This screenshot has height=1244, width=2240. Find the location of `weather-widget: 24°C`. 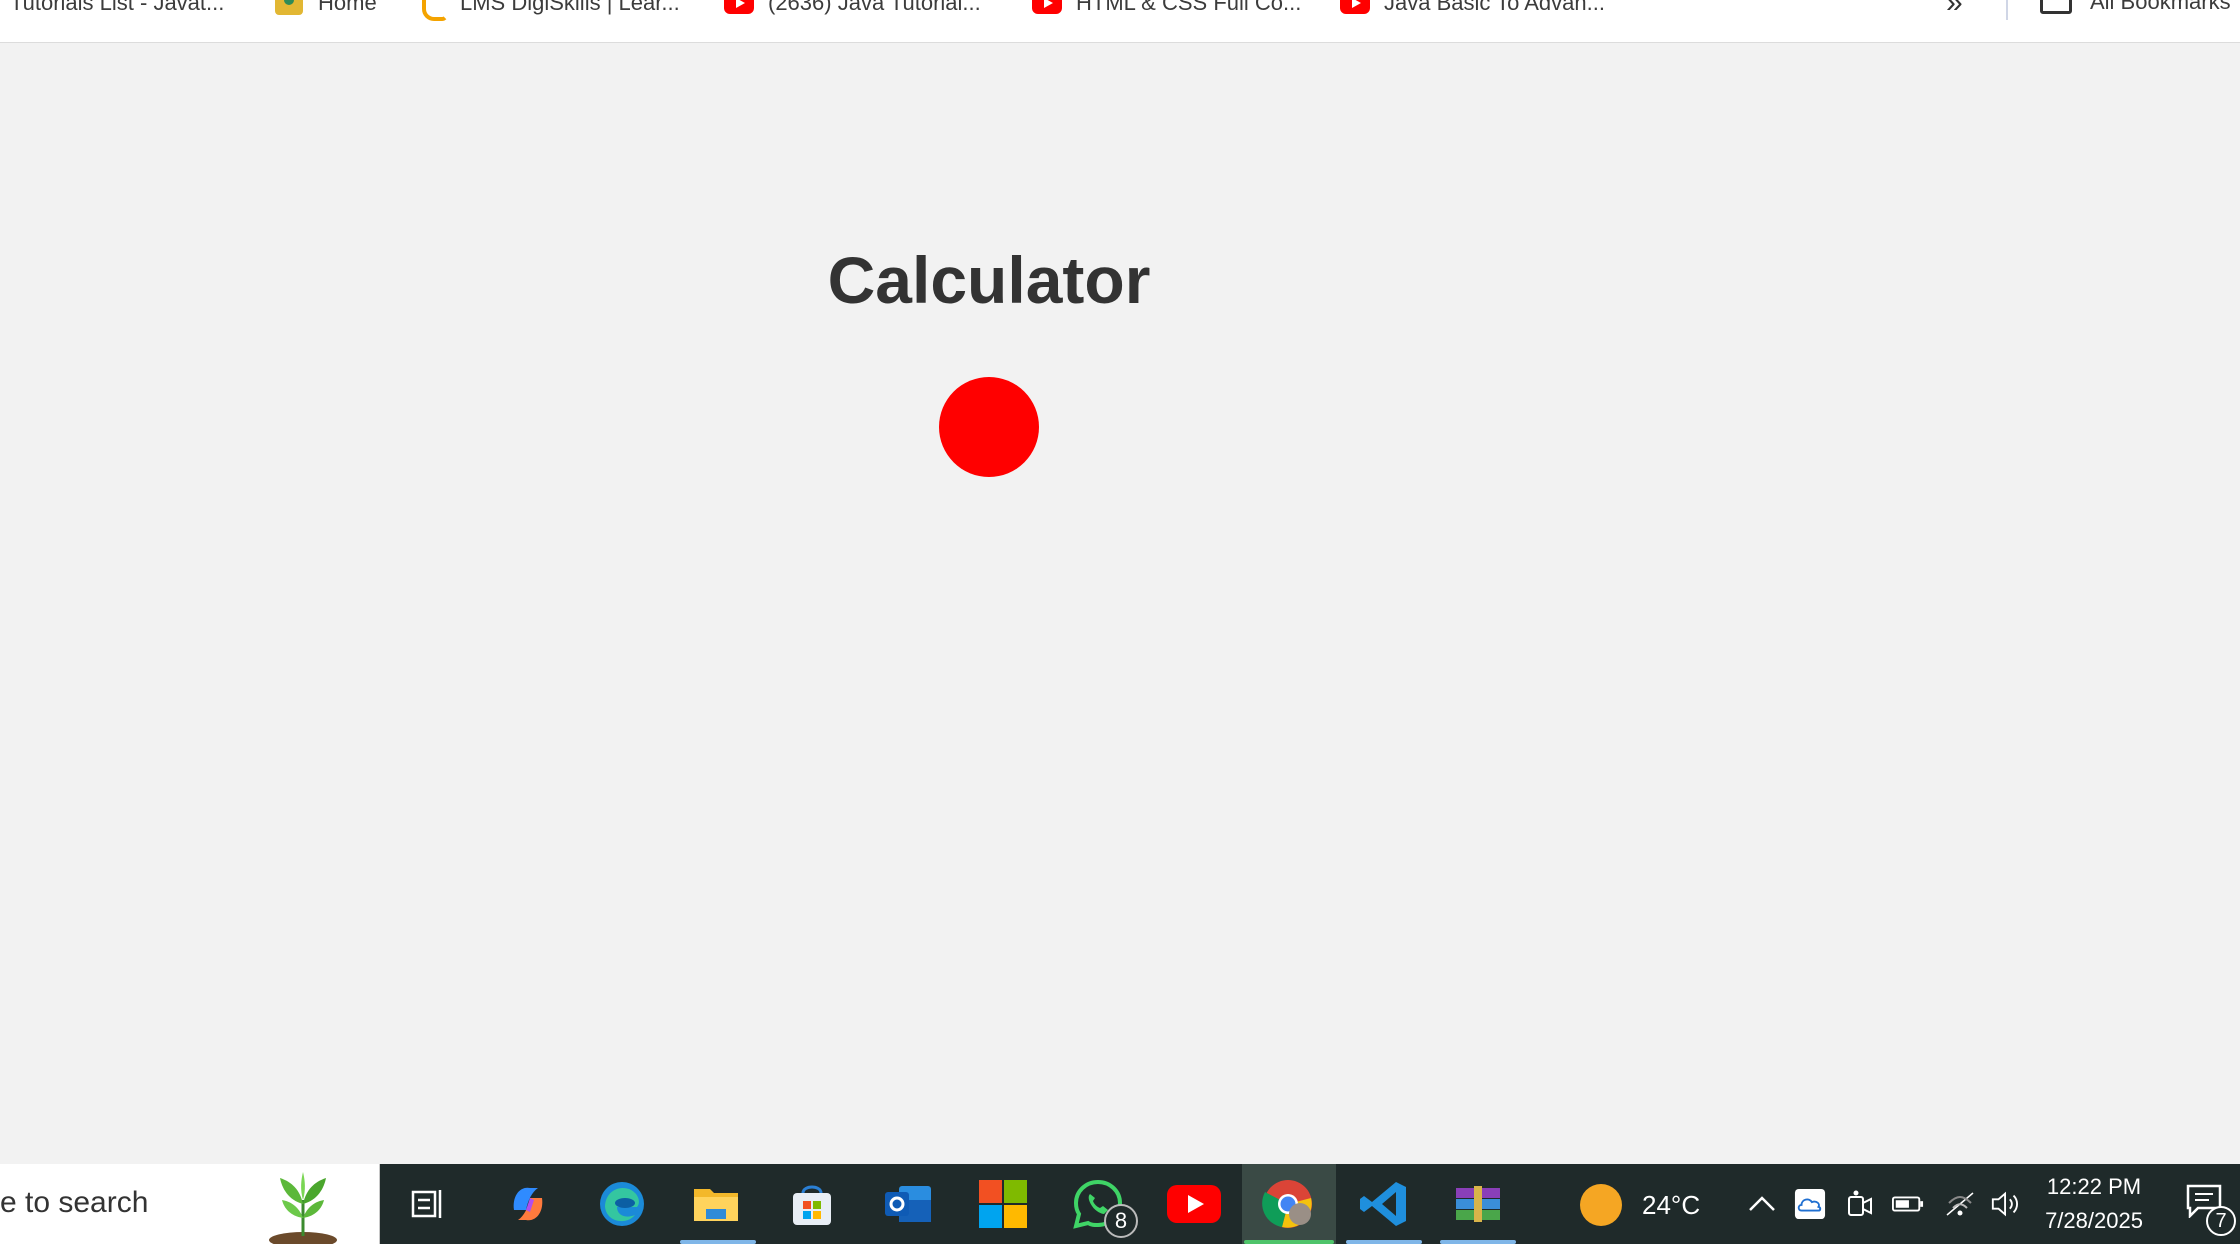

weather-widget: 24°C is located at coordinates (1640, 1205).